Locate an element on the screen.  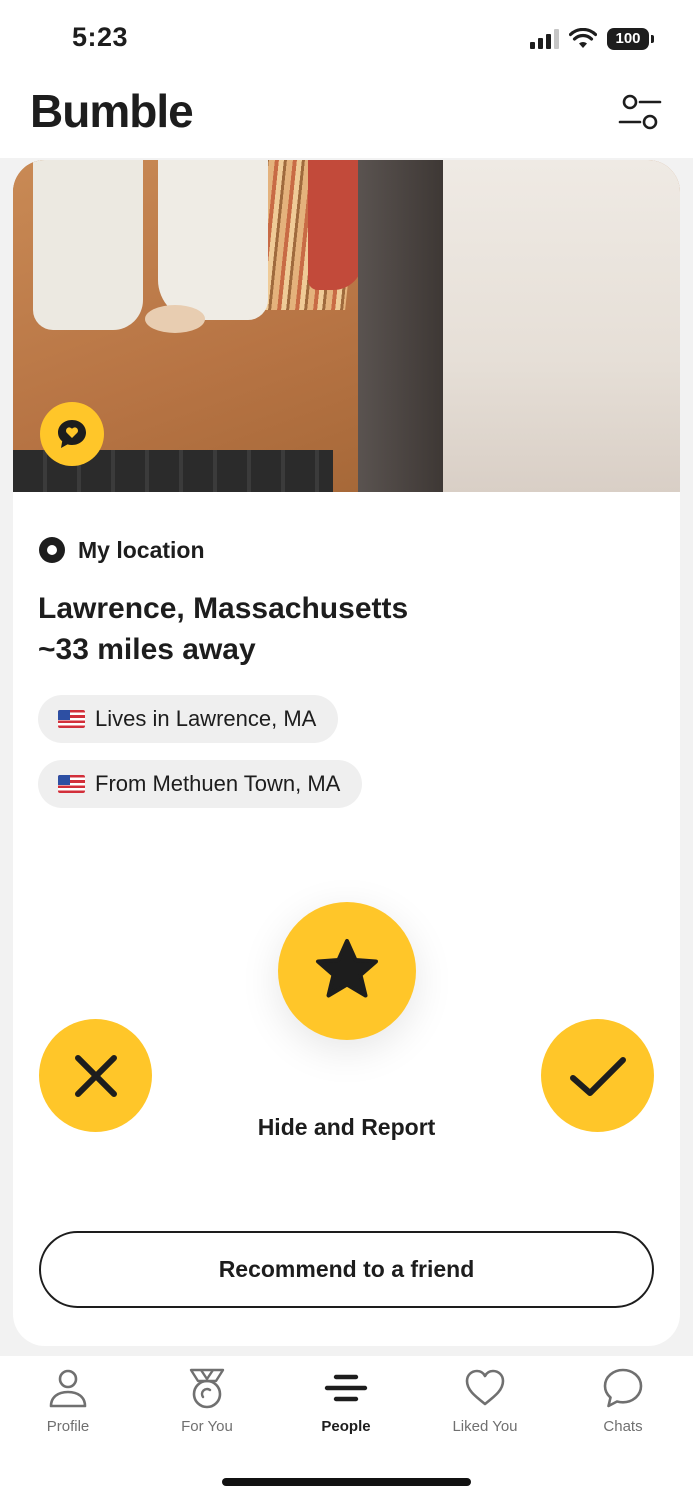
from-chip: From Methuen Town, MA is located at coordinates (200, 784).